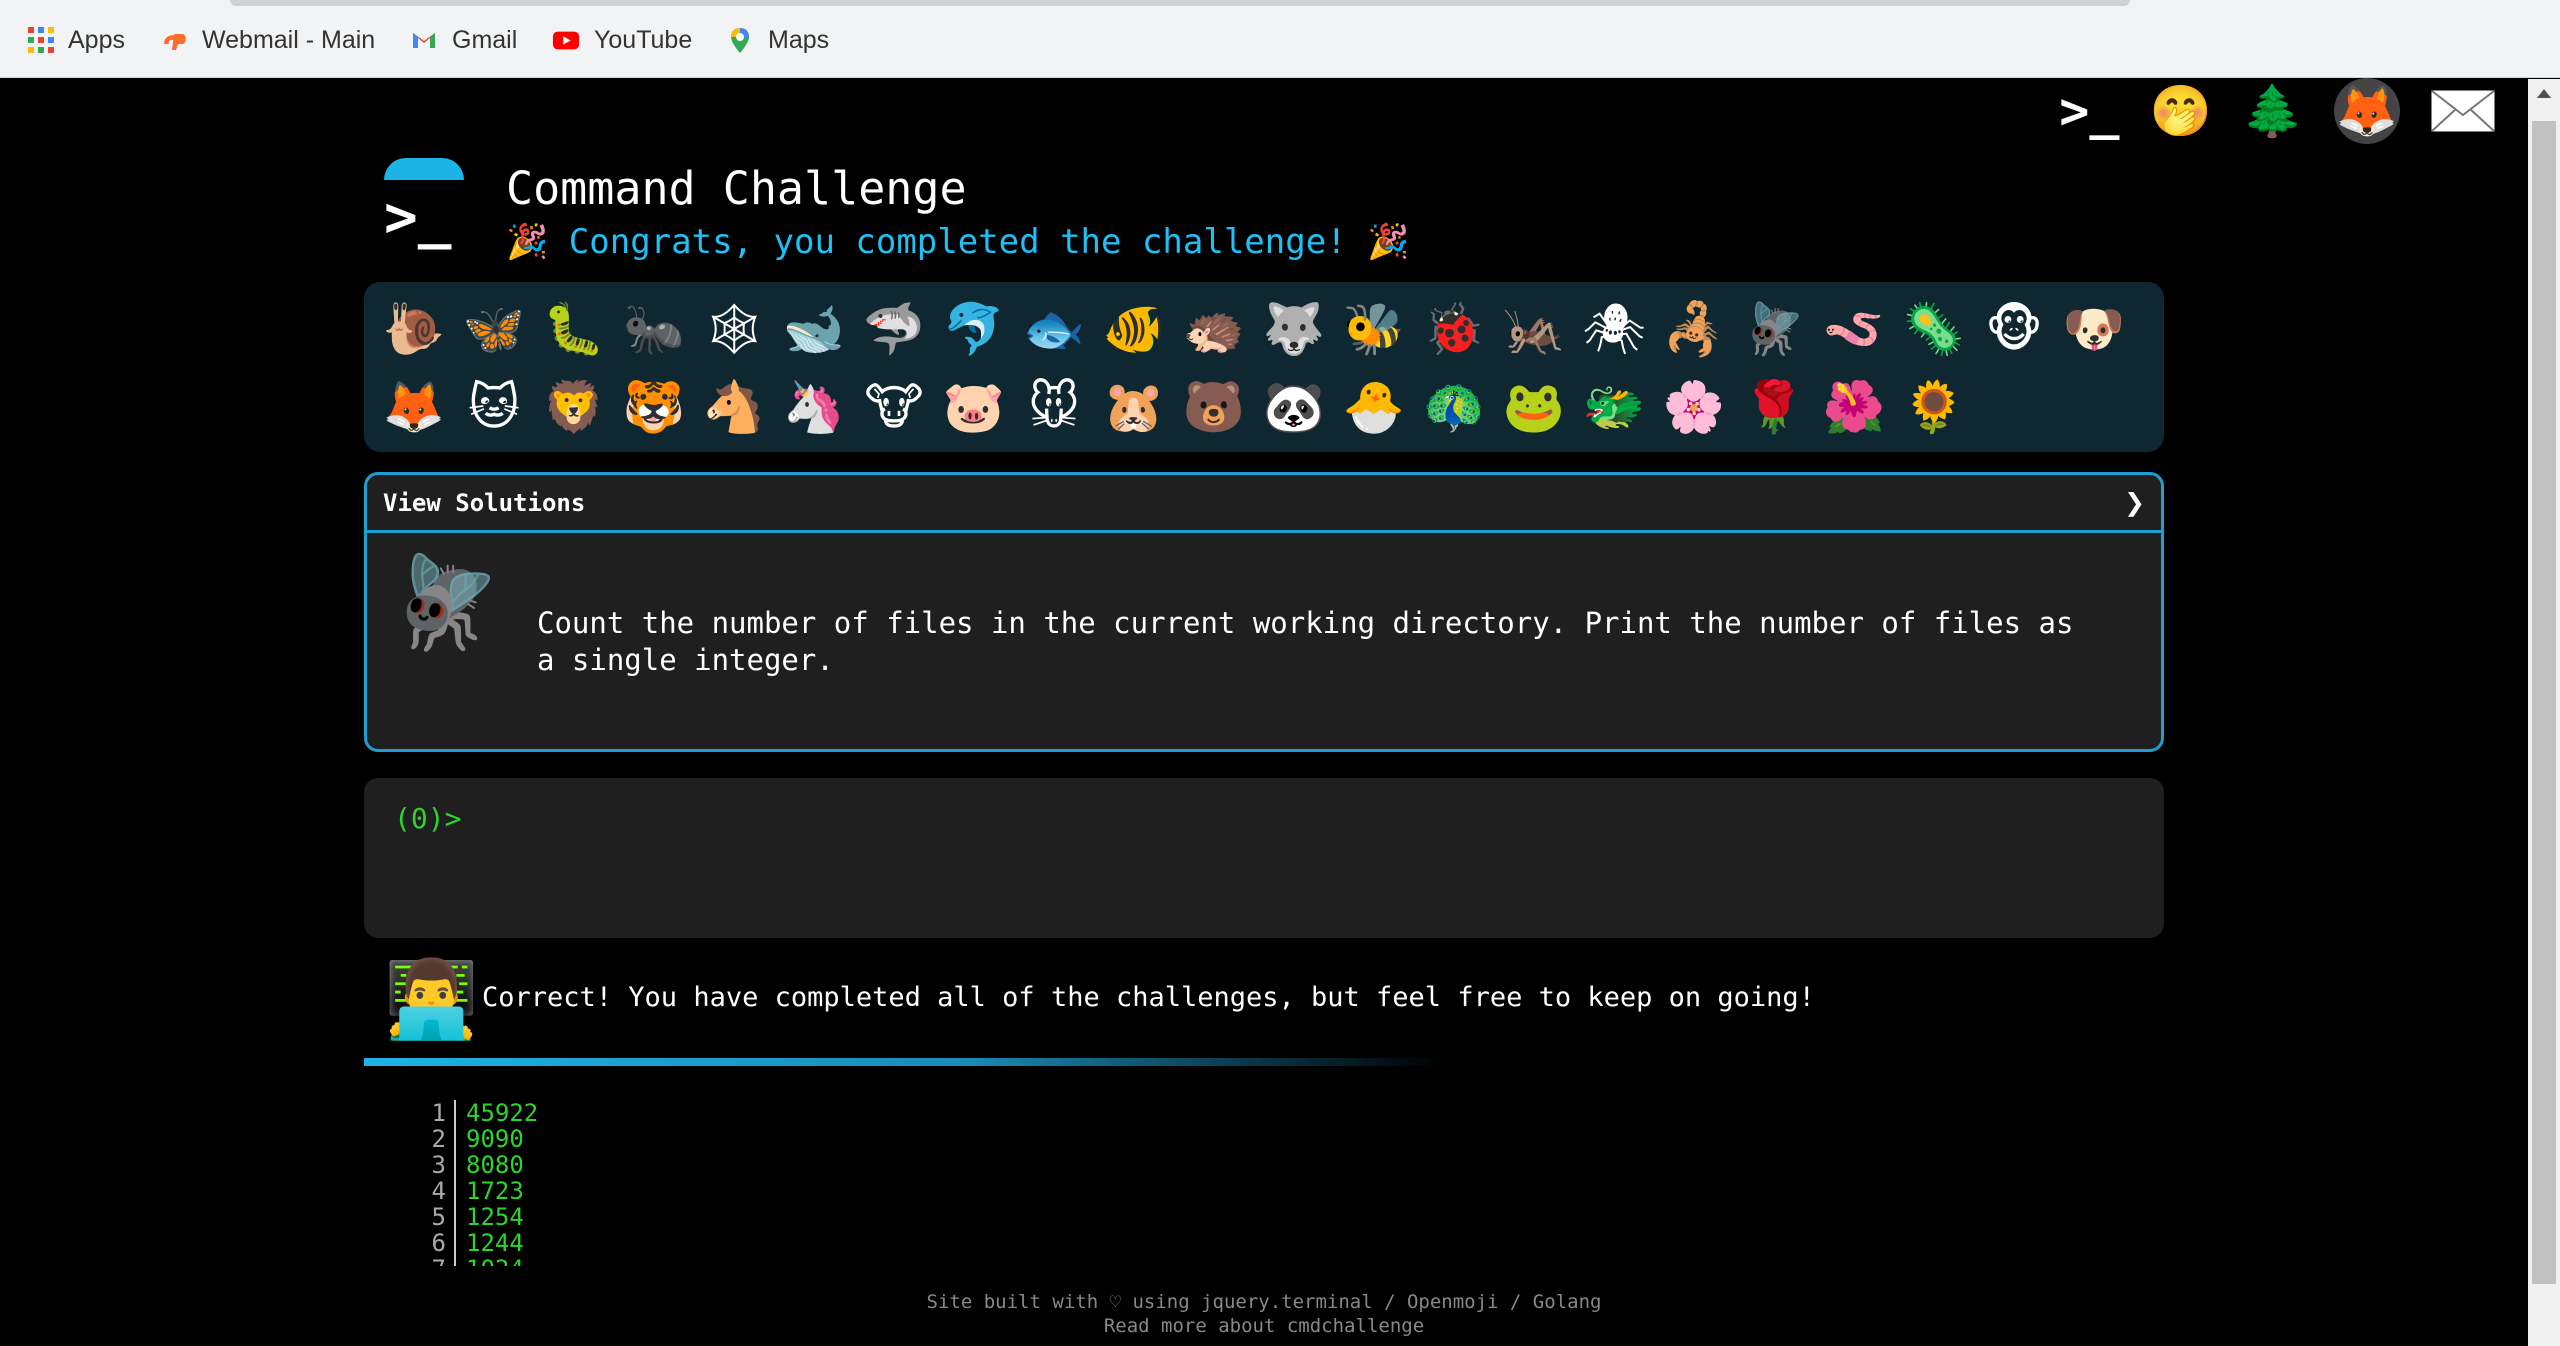  What do you see at coordinates (1694, 407) in the screenshot?
I see `animal-badge-icon: 🌸` at bounding box center [1694, 407].